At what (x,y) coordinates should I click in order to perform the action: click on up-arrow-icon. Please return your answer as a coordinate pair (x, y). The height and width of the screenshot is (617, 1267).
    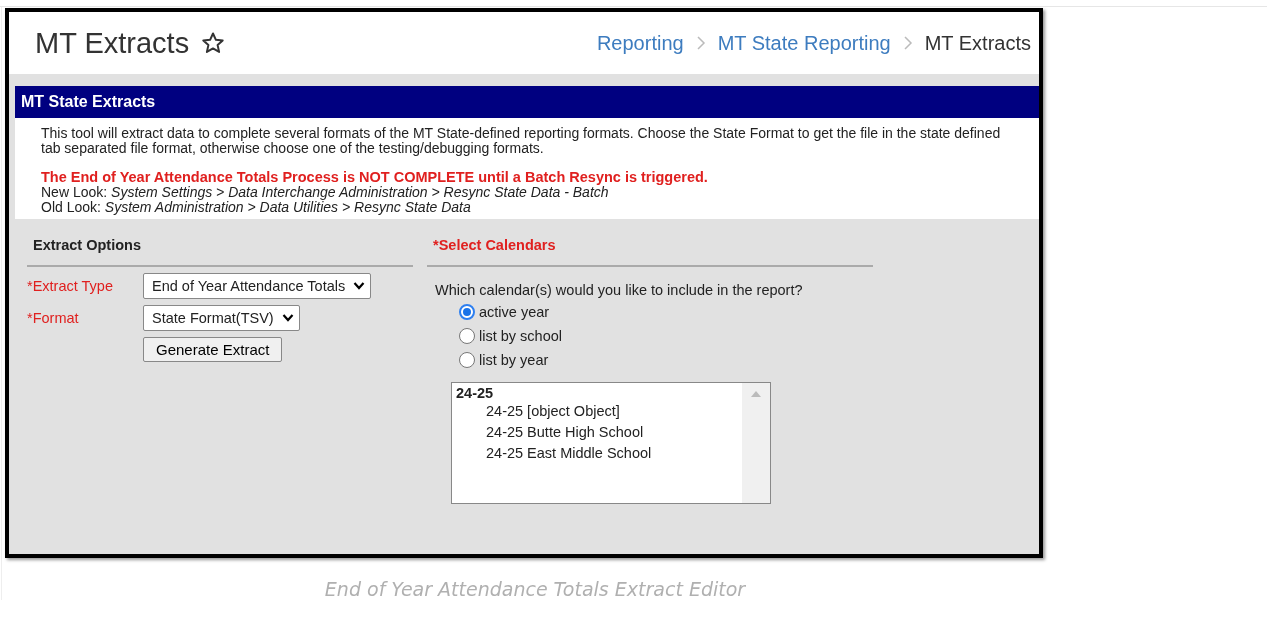
    Looking at the image, I should click on (756, 394).